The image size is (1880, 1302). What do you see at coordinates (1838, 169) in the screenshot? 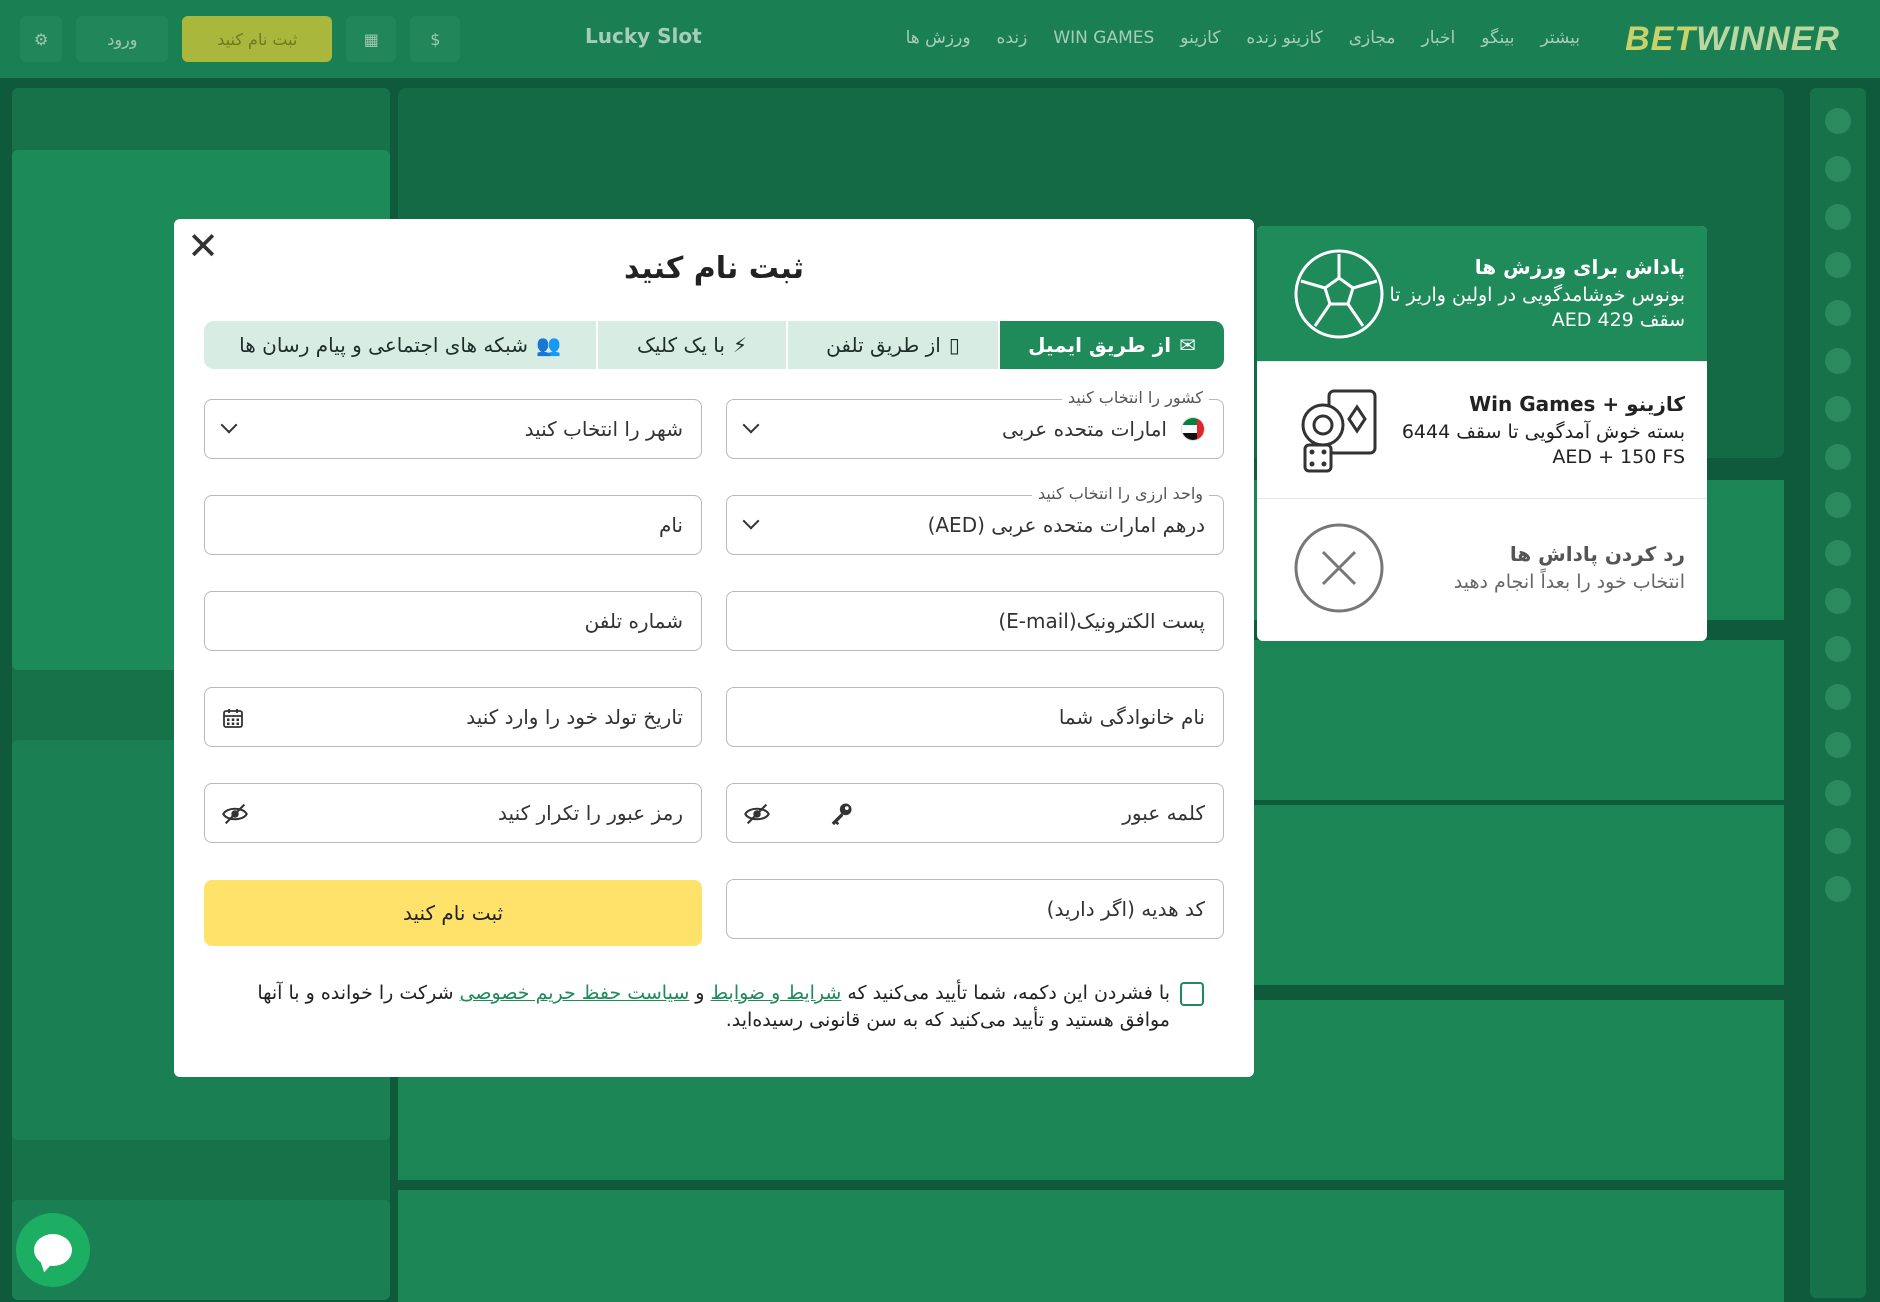
I see `trophy-icon` at bounding box center [1838, 169].